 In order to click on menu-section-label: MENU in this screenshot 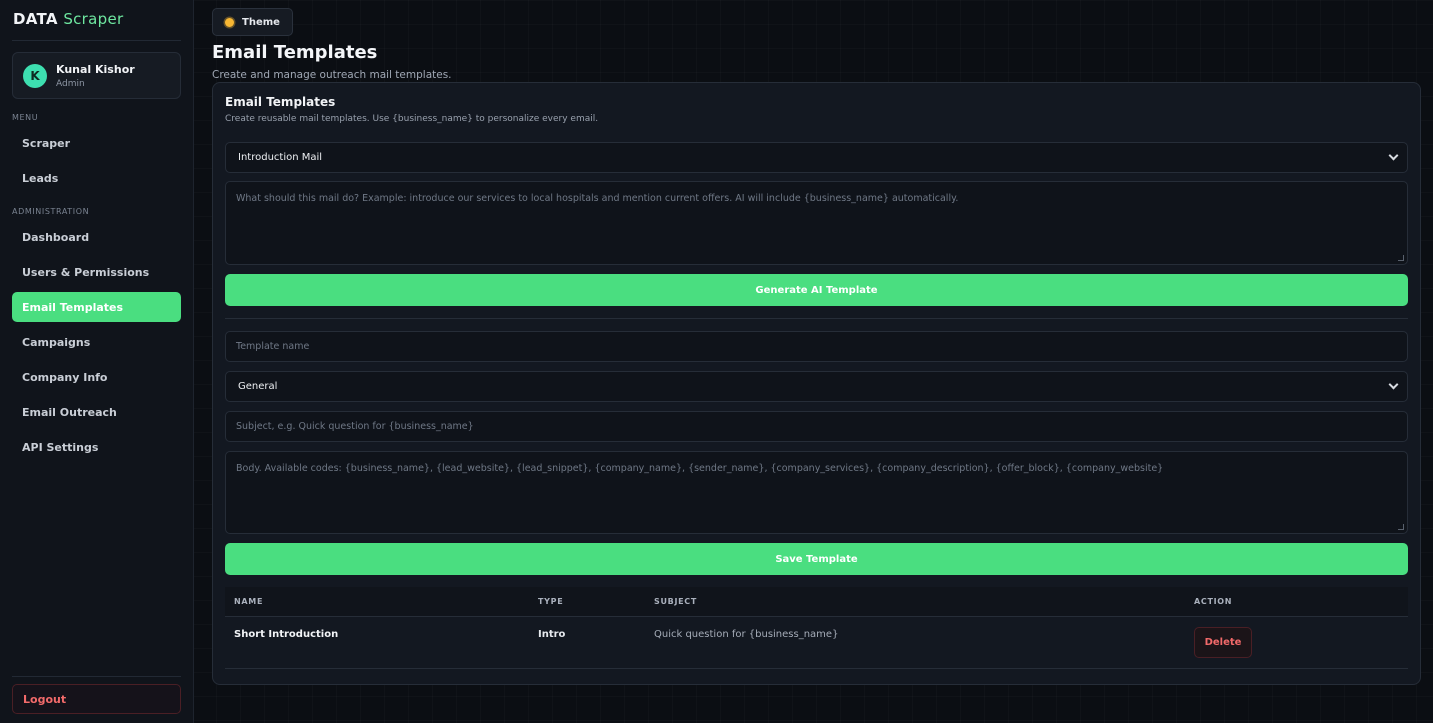, I will do `click(25, 117)`.